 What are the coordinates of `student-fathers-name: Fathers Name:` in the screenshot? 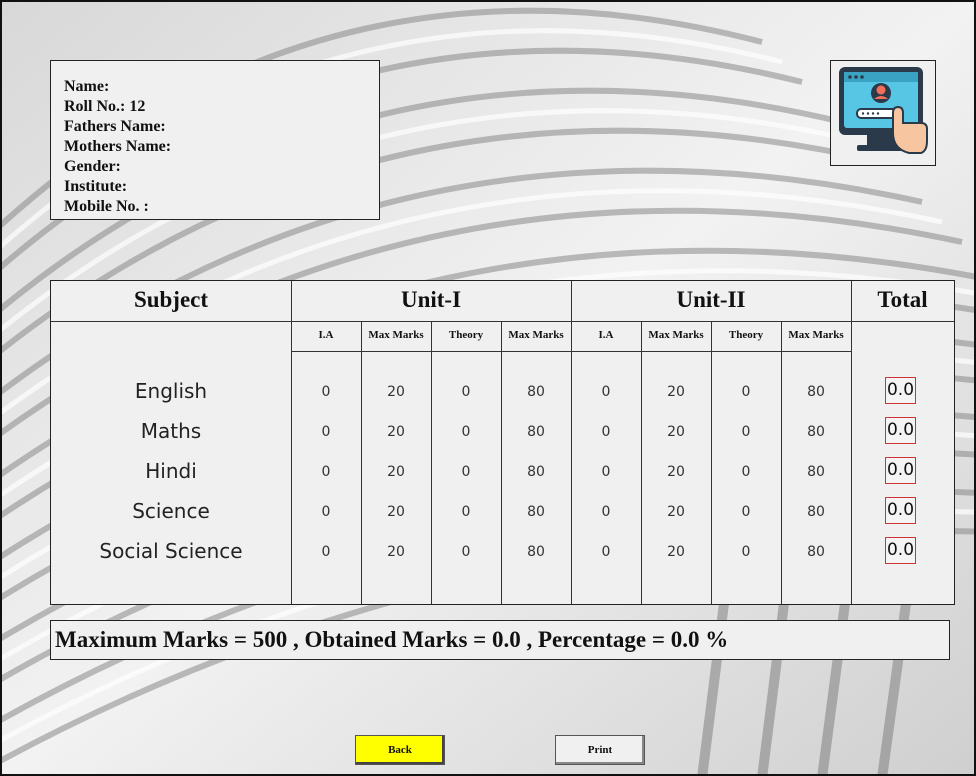 It's located at (115, 126).